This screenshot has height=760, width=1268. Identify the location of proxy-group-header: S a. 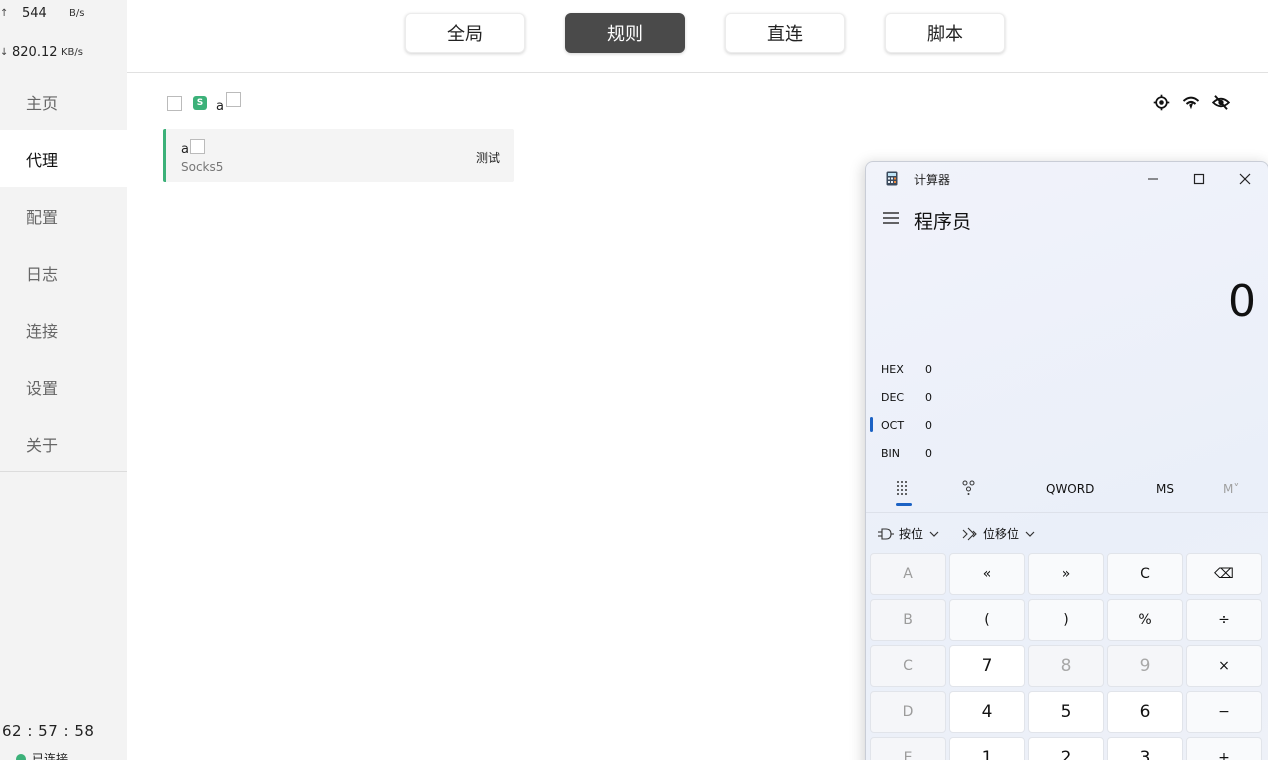
(204, 102).